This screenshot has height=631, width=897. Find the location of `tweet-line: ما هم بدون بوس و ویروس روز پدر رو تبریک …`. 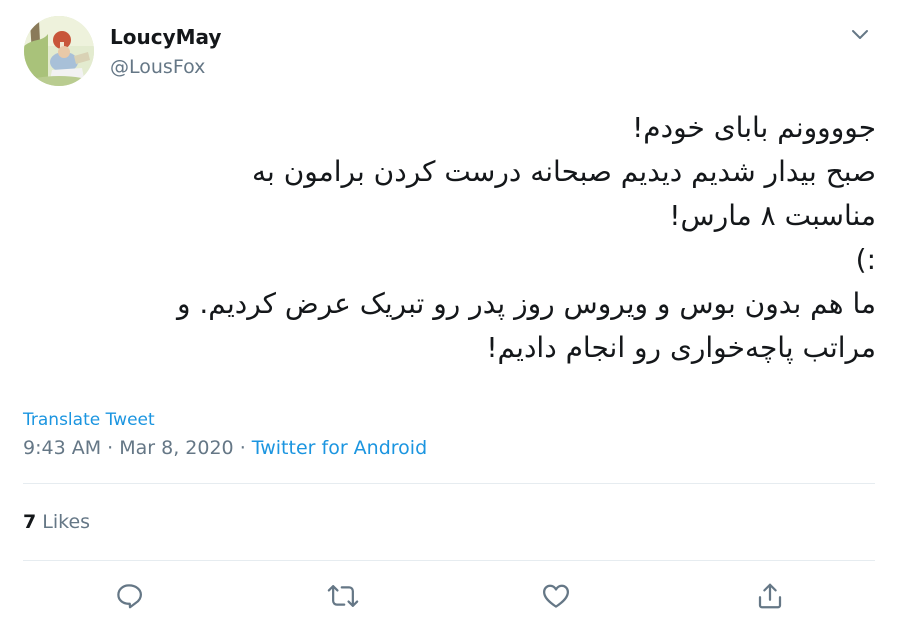

tweet-line: ما هم بدون بوس و ویروس روز پدر رو تبریک … is located at coordinates (526, 303).